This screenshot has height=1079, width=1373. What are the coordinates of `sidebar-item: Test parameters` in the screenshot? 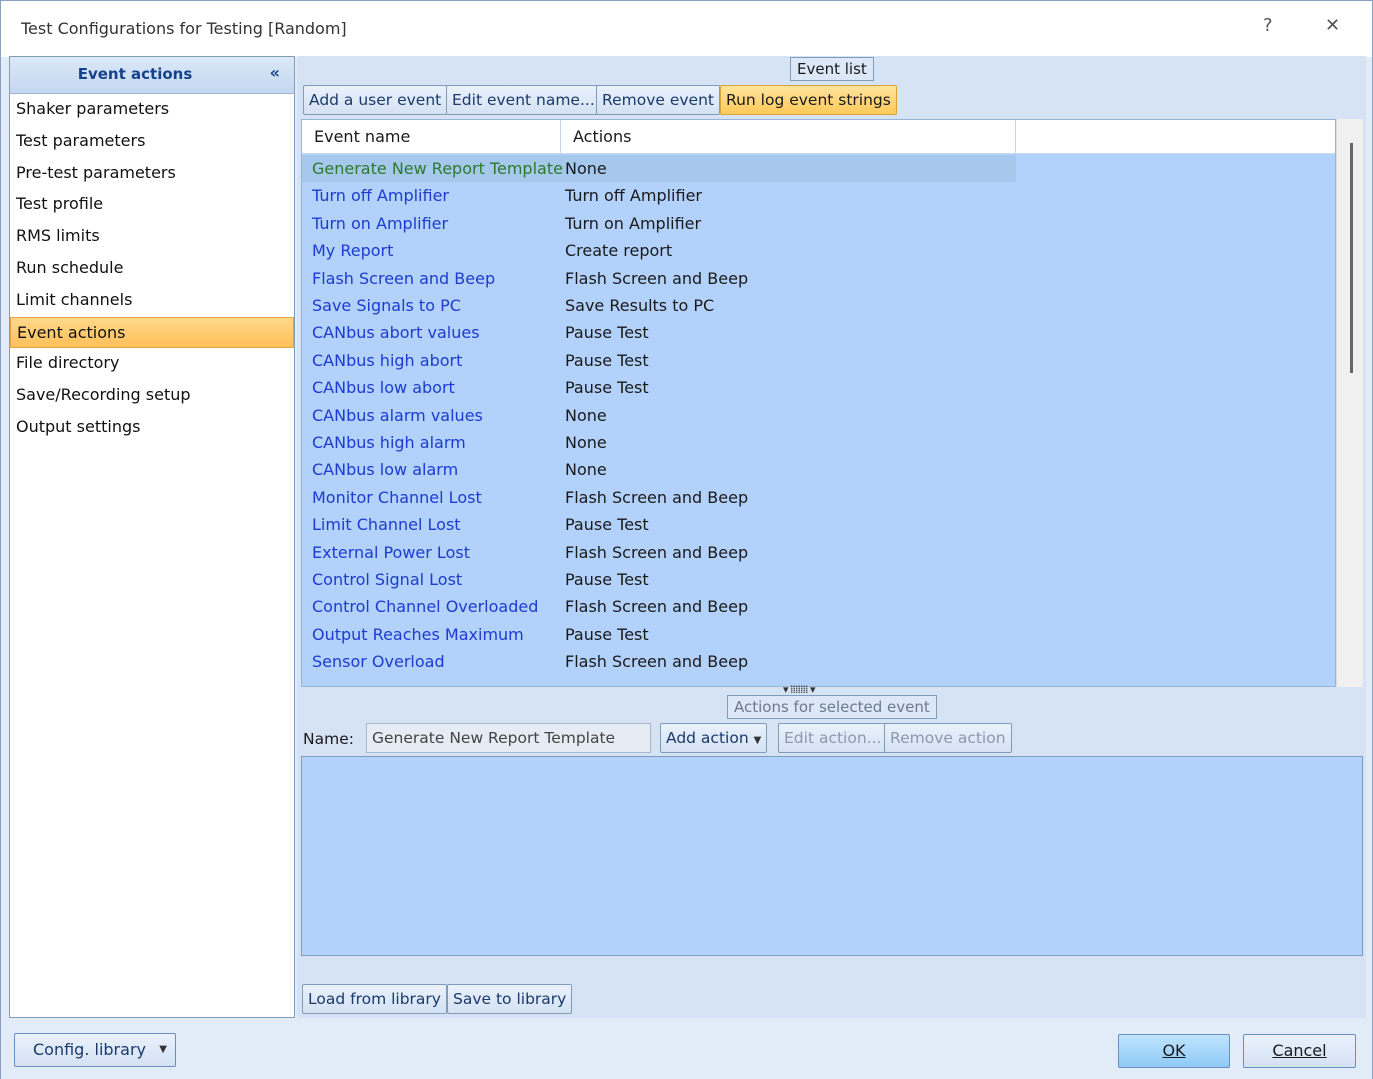 It's located at (152, 142).